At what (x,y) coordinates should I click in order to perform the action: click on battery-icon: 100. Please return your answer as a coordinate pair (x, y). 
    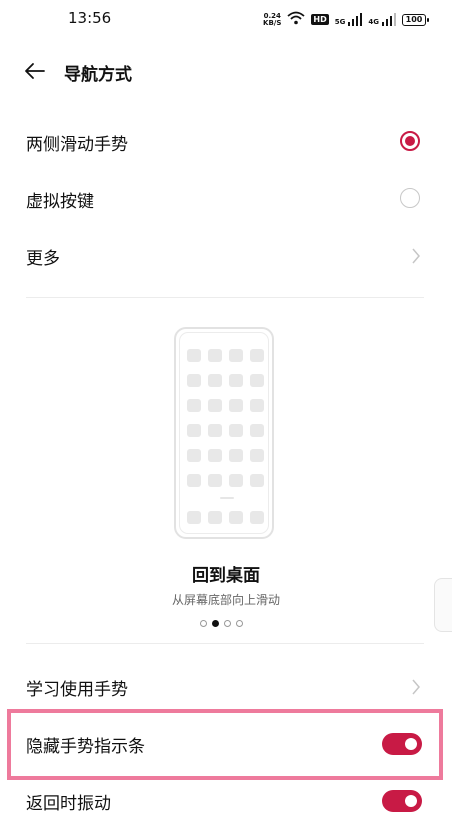
    Looking at the image, I should click on (415, 19).